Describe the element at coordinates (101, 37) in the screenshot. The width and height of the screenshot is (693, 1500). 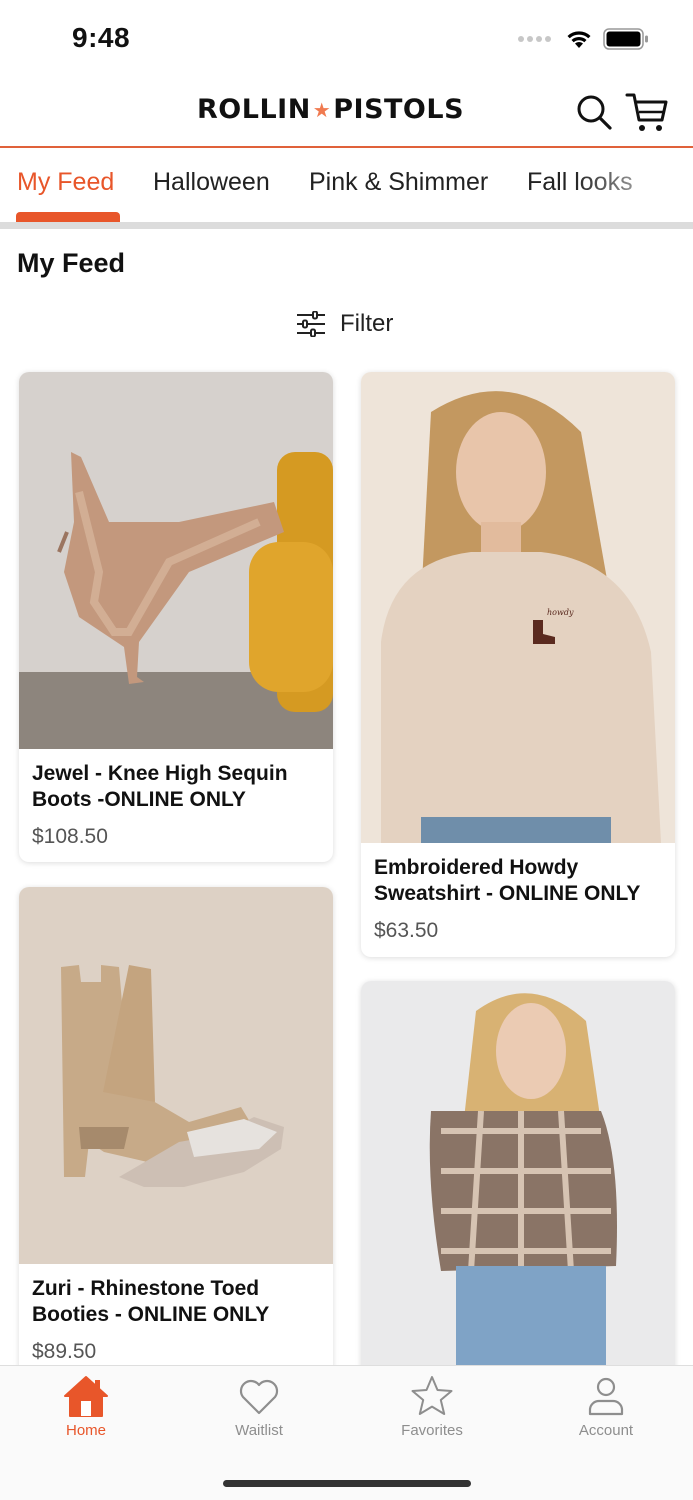
I see `status-time: 9:48` at that location.